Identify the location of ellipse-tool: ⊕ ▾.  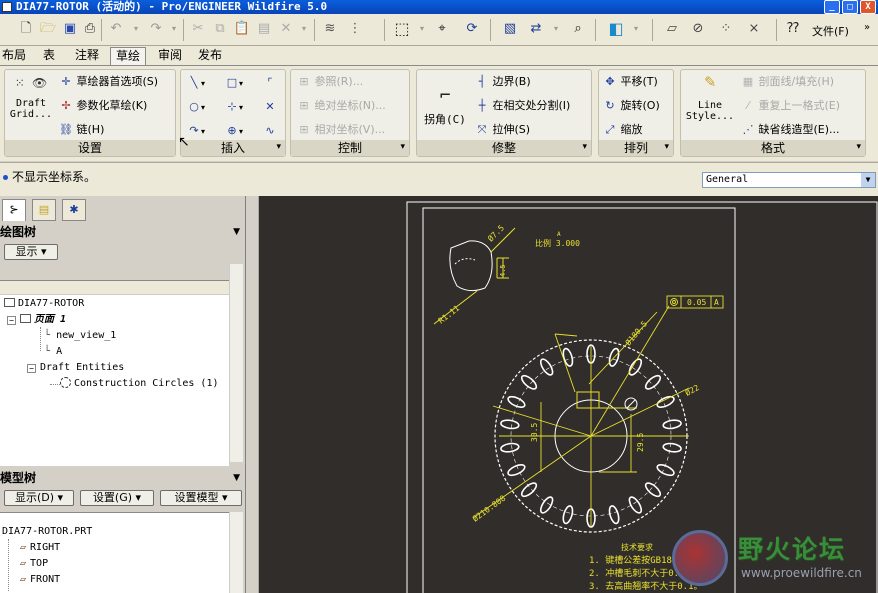
(234, 131).